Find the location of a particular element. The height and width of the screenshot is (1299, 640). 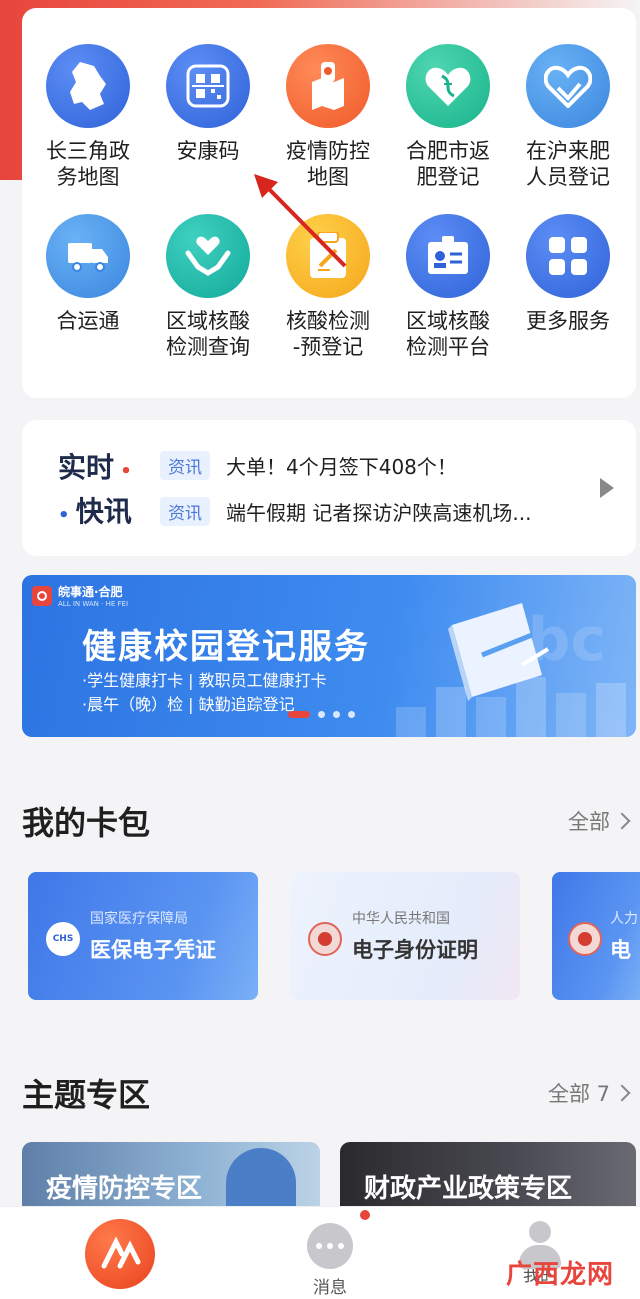

app-logo-icon is located at coordinates (42, 595).